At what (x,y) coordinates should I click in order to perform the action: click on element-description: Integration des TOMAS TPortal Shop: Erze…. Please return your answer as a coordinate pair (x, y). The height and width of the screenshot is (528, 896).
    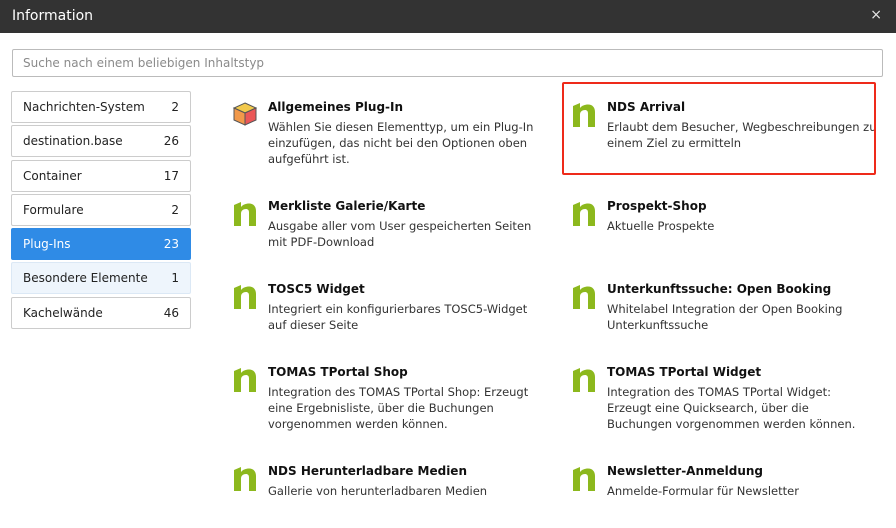
    Looking at the image, I should click on (398, 408).